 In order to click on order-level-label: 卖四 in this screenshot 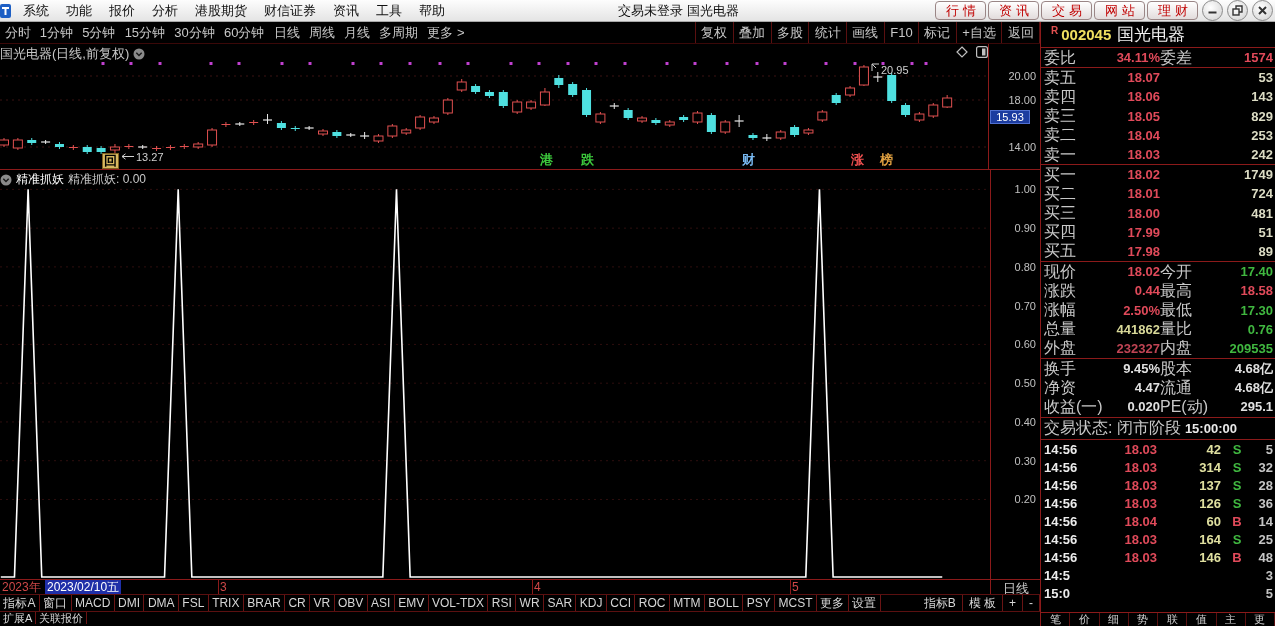, I will do `click(1060, 96)`.